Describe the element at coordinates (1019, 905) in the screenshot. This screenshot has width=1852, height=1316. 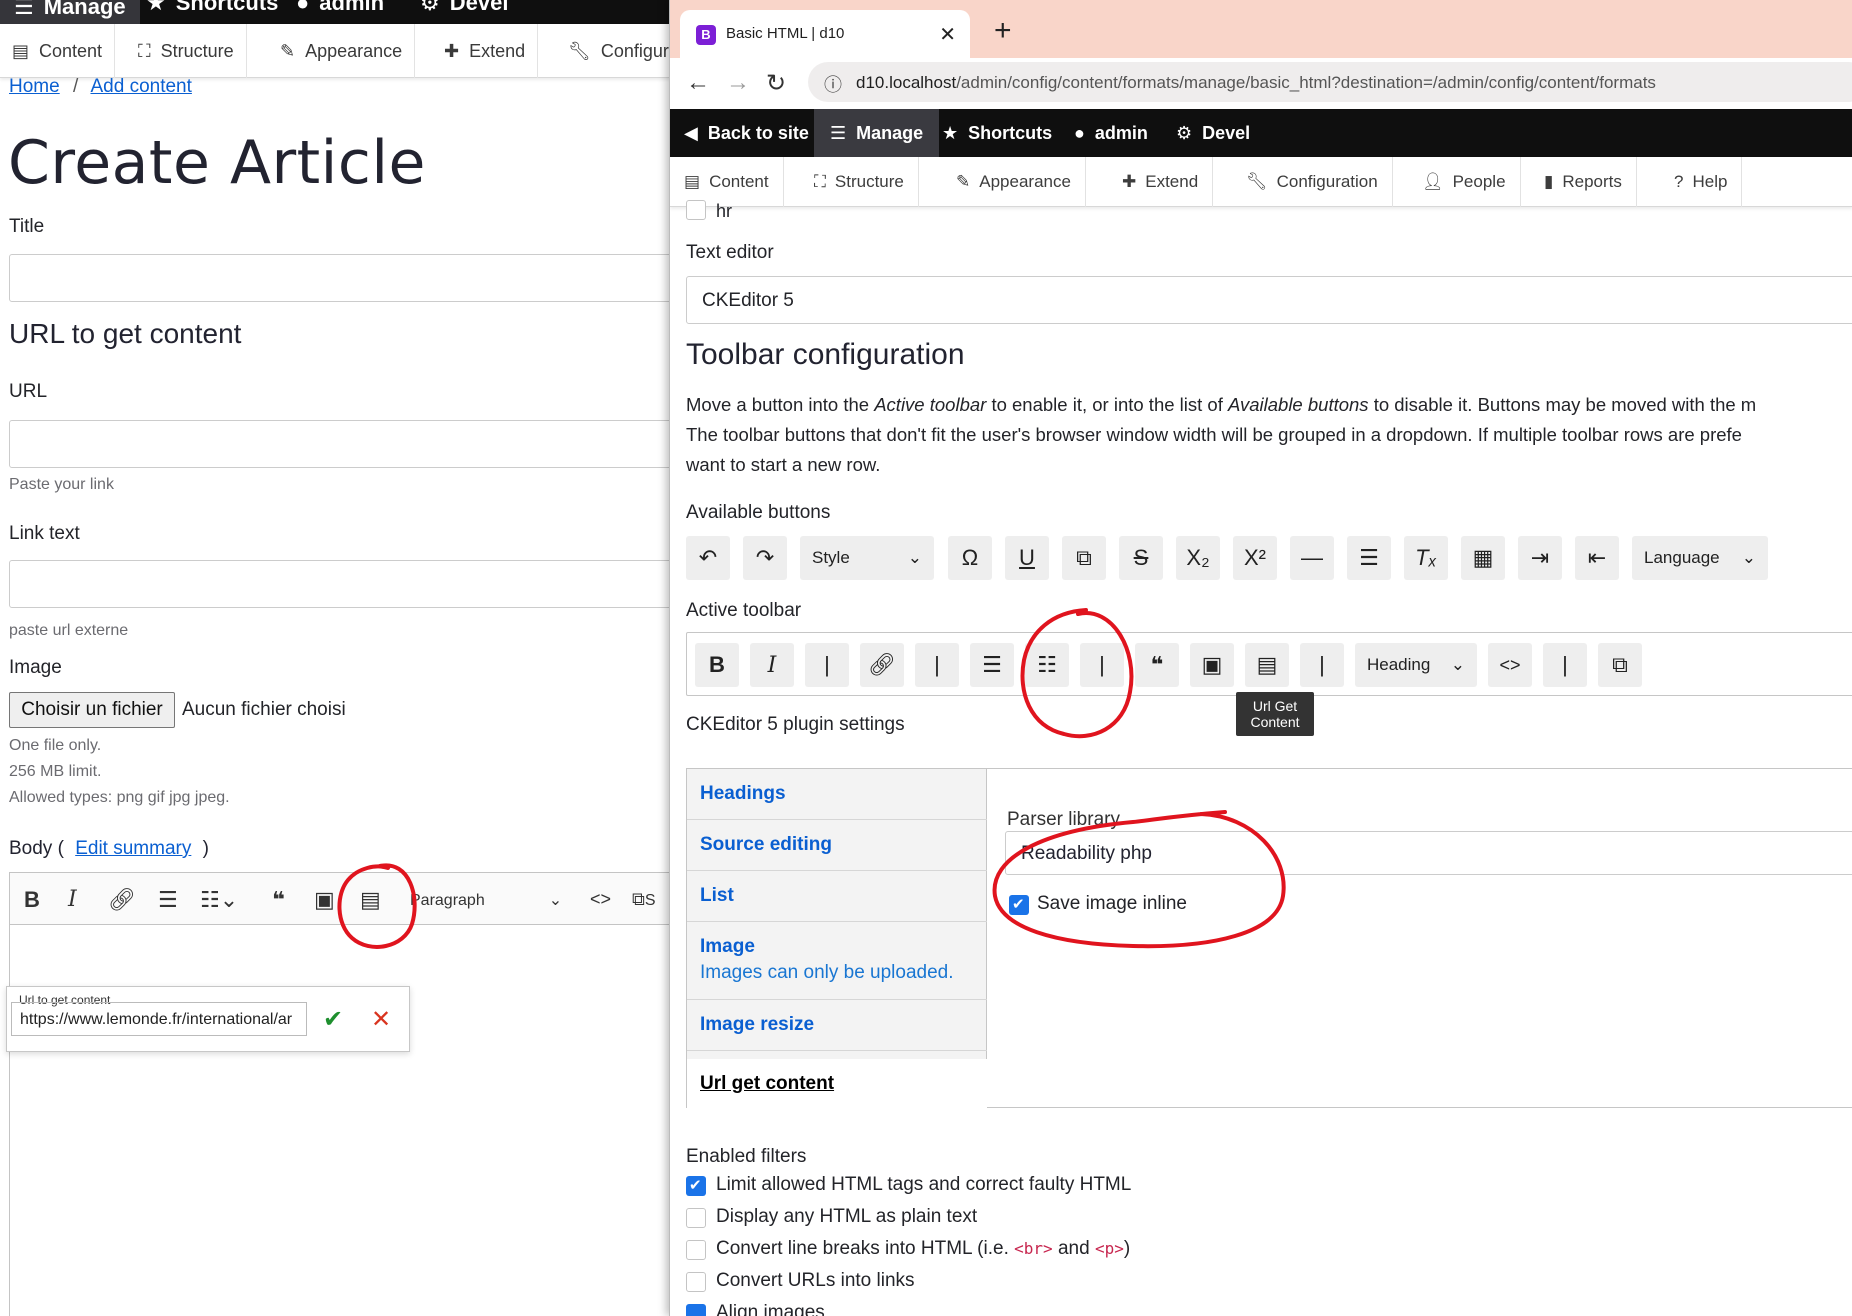
I see `save-image-inline-checkbox: ✔` at that location.